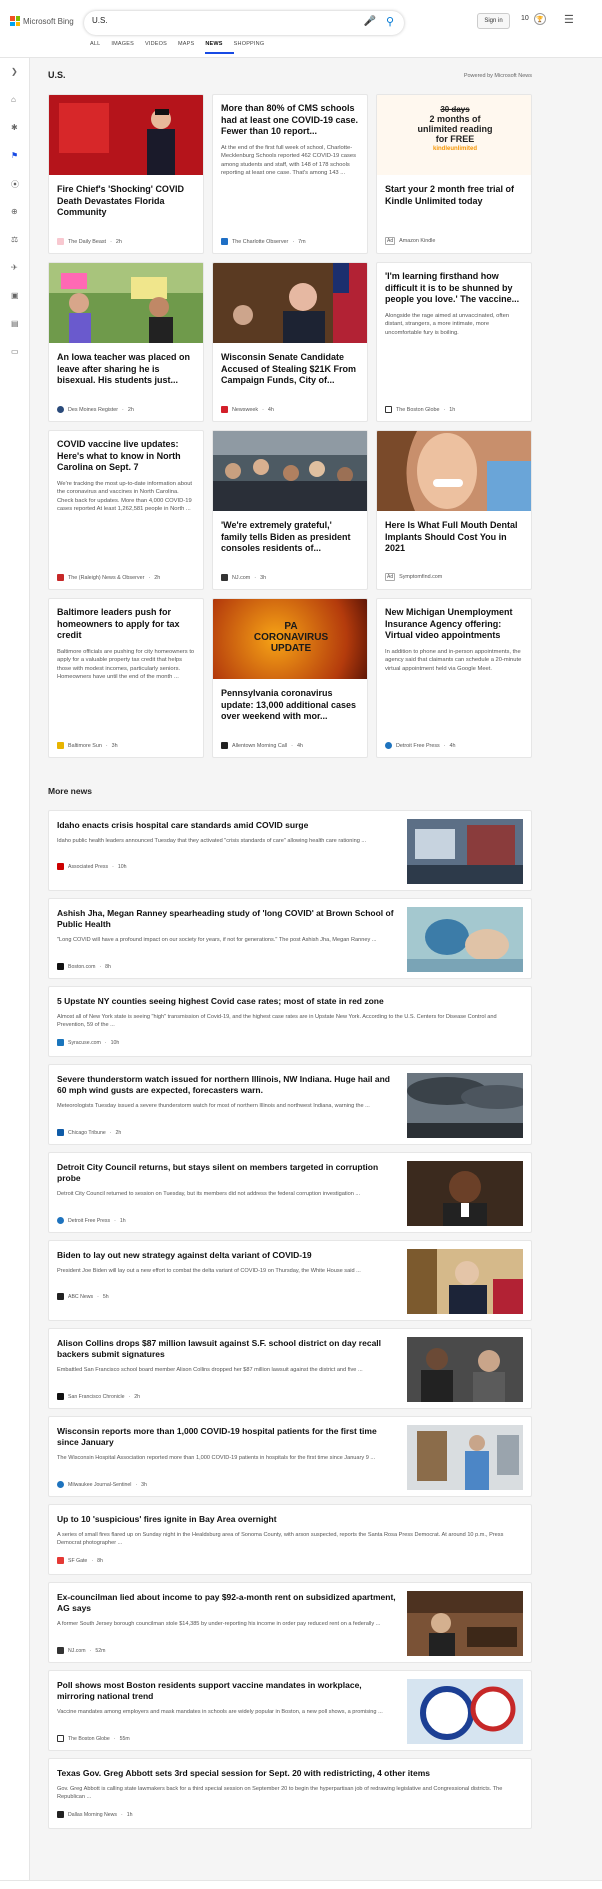  What do you see at coordinates (569, 19) in the screenshot?
I see `hamburger-icon: ☰` at bounding box center [569, 19].